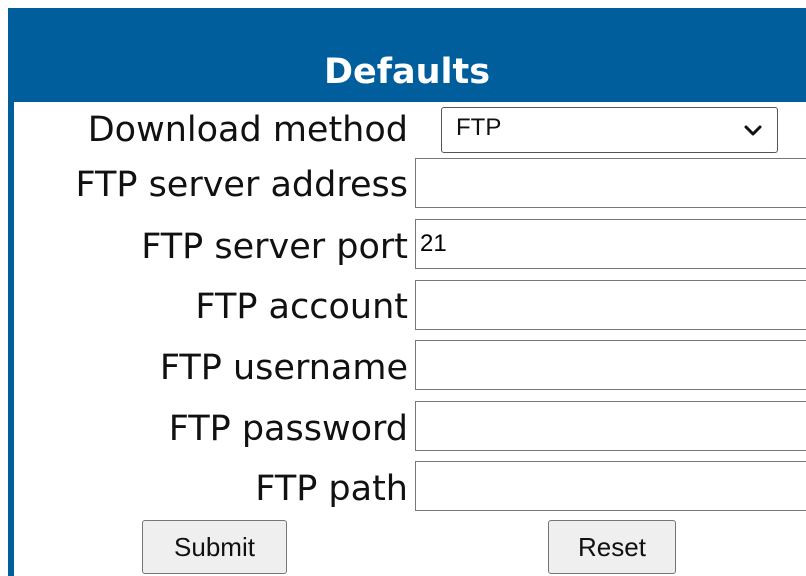  I want to click on submit-button: Submit, so click(214, 547).